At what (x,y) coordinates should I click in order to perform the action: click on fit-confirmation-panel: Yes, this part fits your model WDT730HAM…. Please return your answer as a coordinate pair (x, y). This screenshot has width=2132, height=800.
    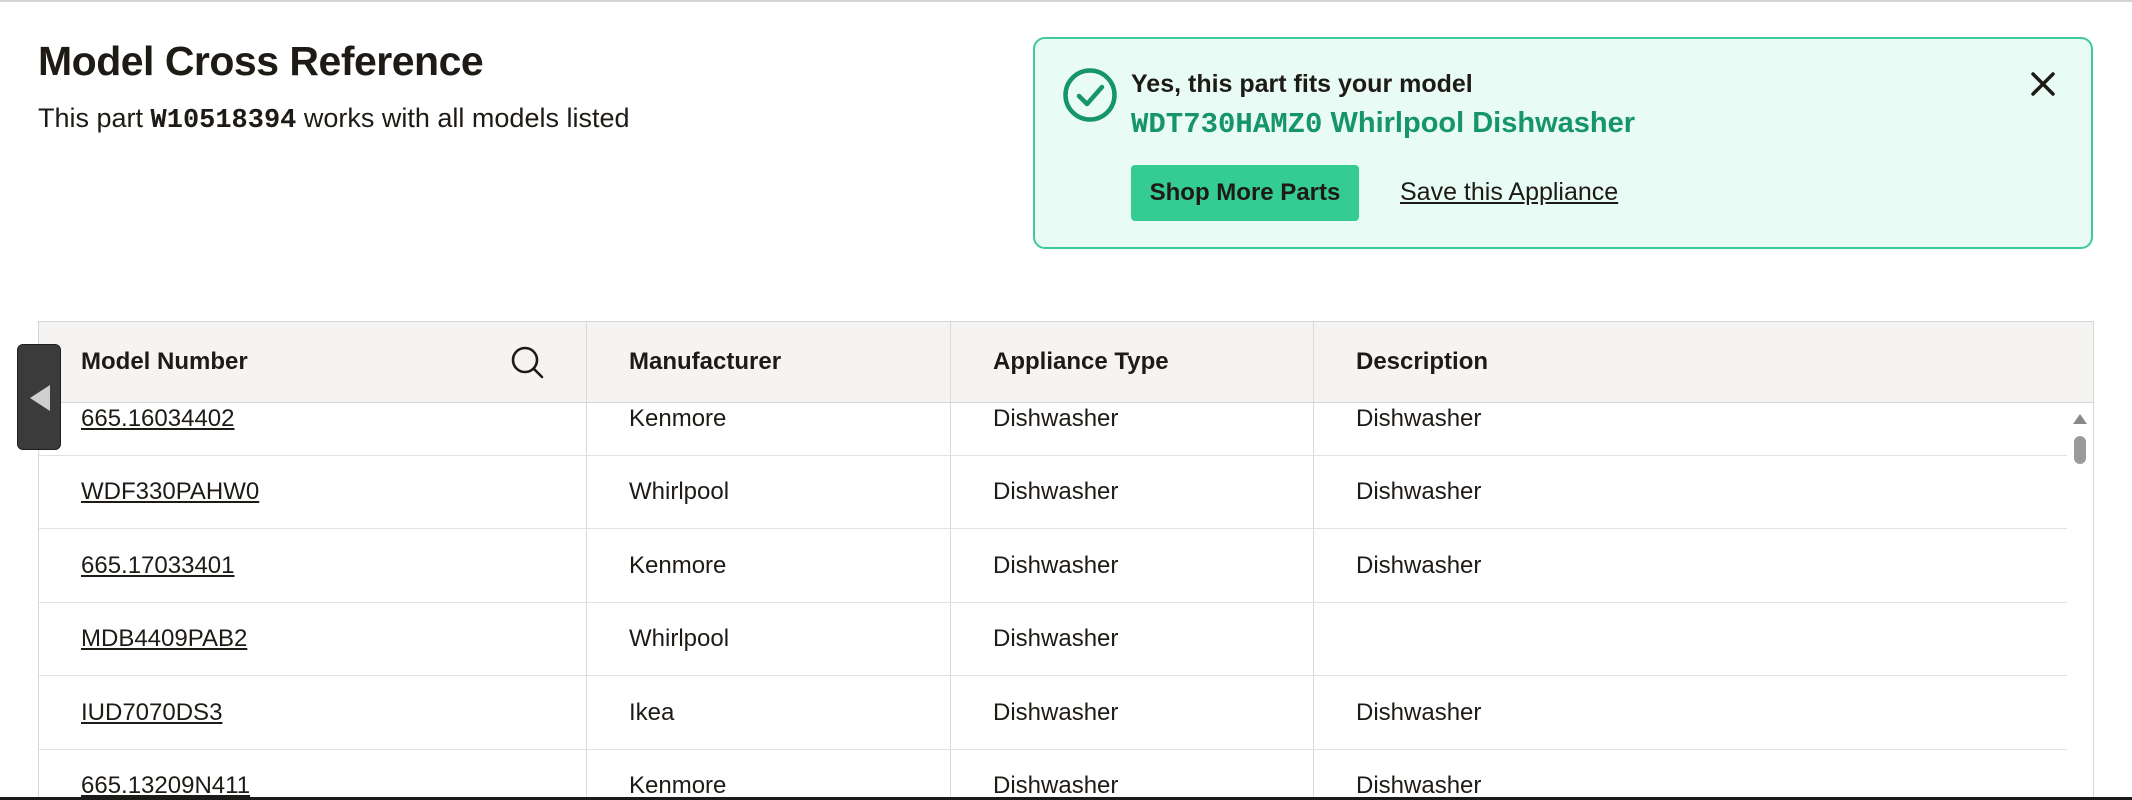
    Looking at the image, I should click on (1563, 143).